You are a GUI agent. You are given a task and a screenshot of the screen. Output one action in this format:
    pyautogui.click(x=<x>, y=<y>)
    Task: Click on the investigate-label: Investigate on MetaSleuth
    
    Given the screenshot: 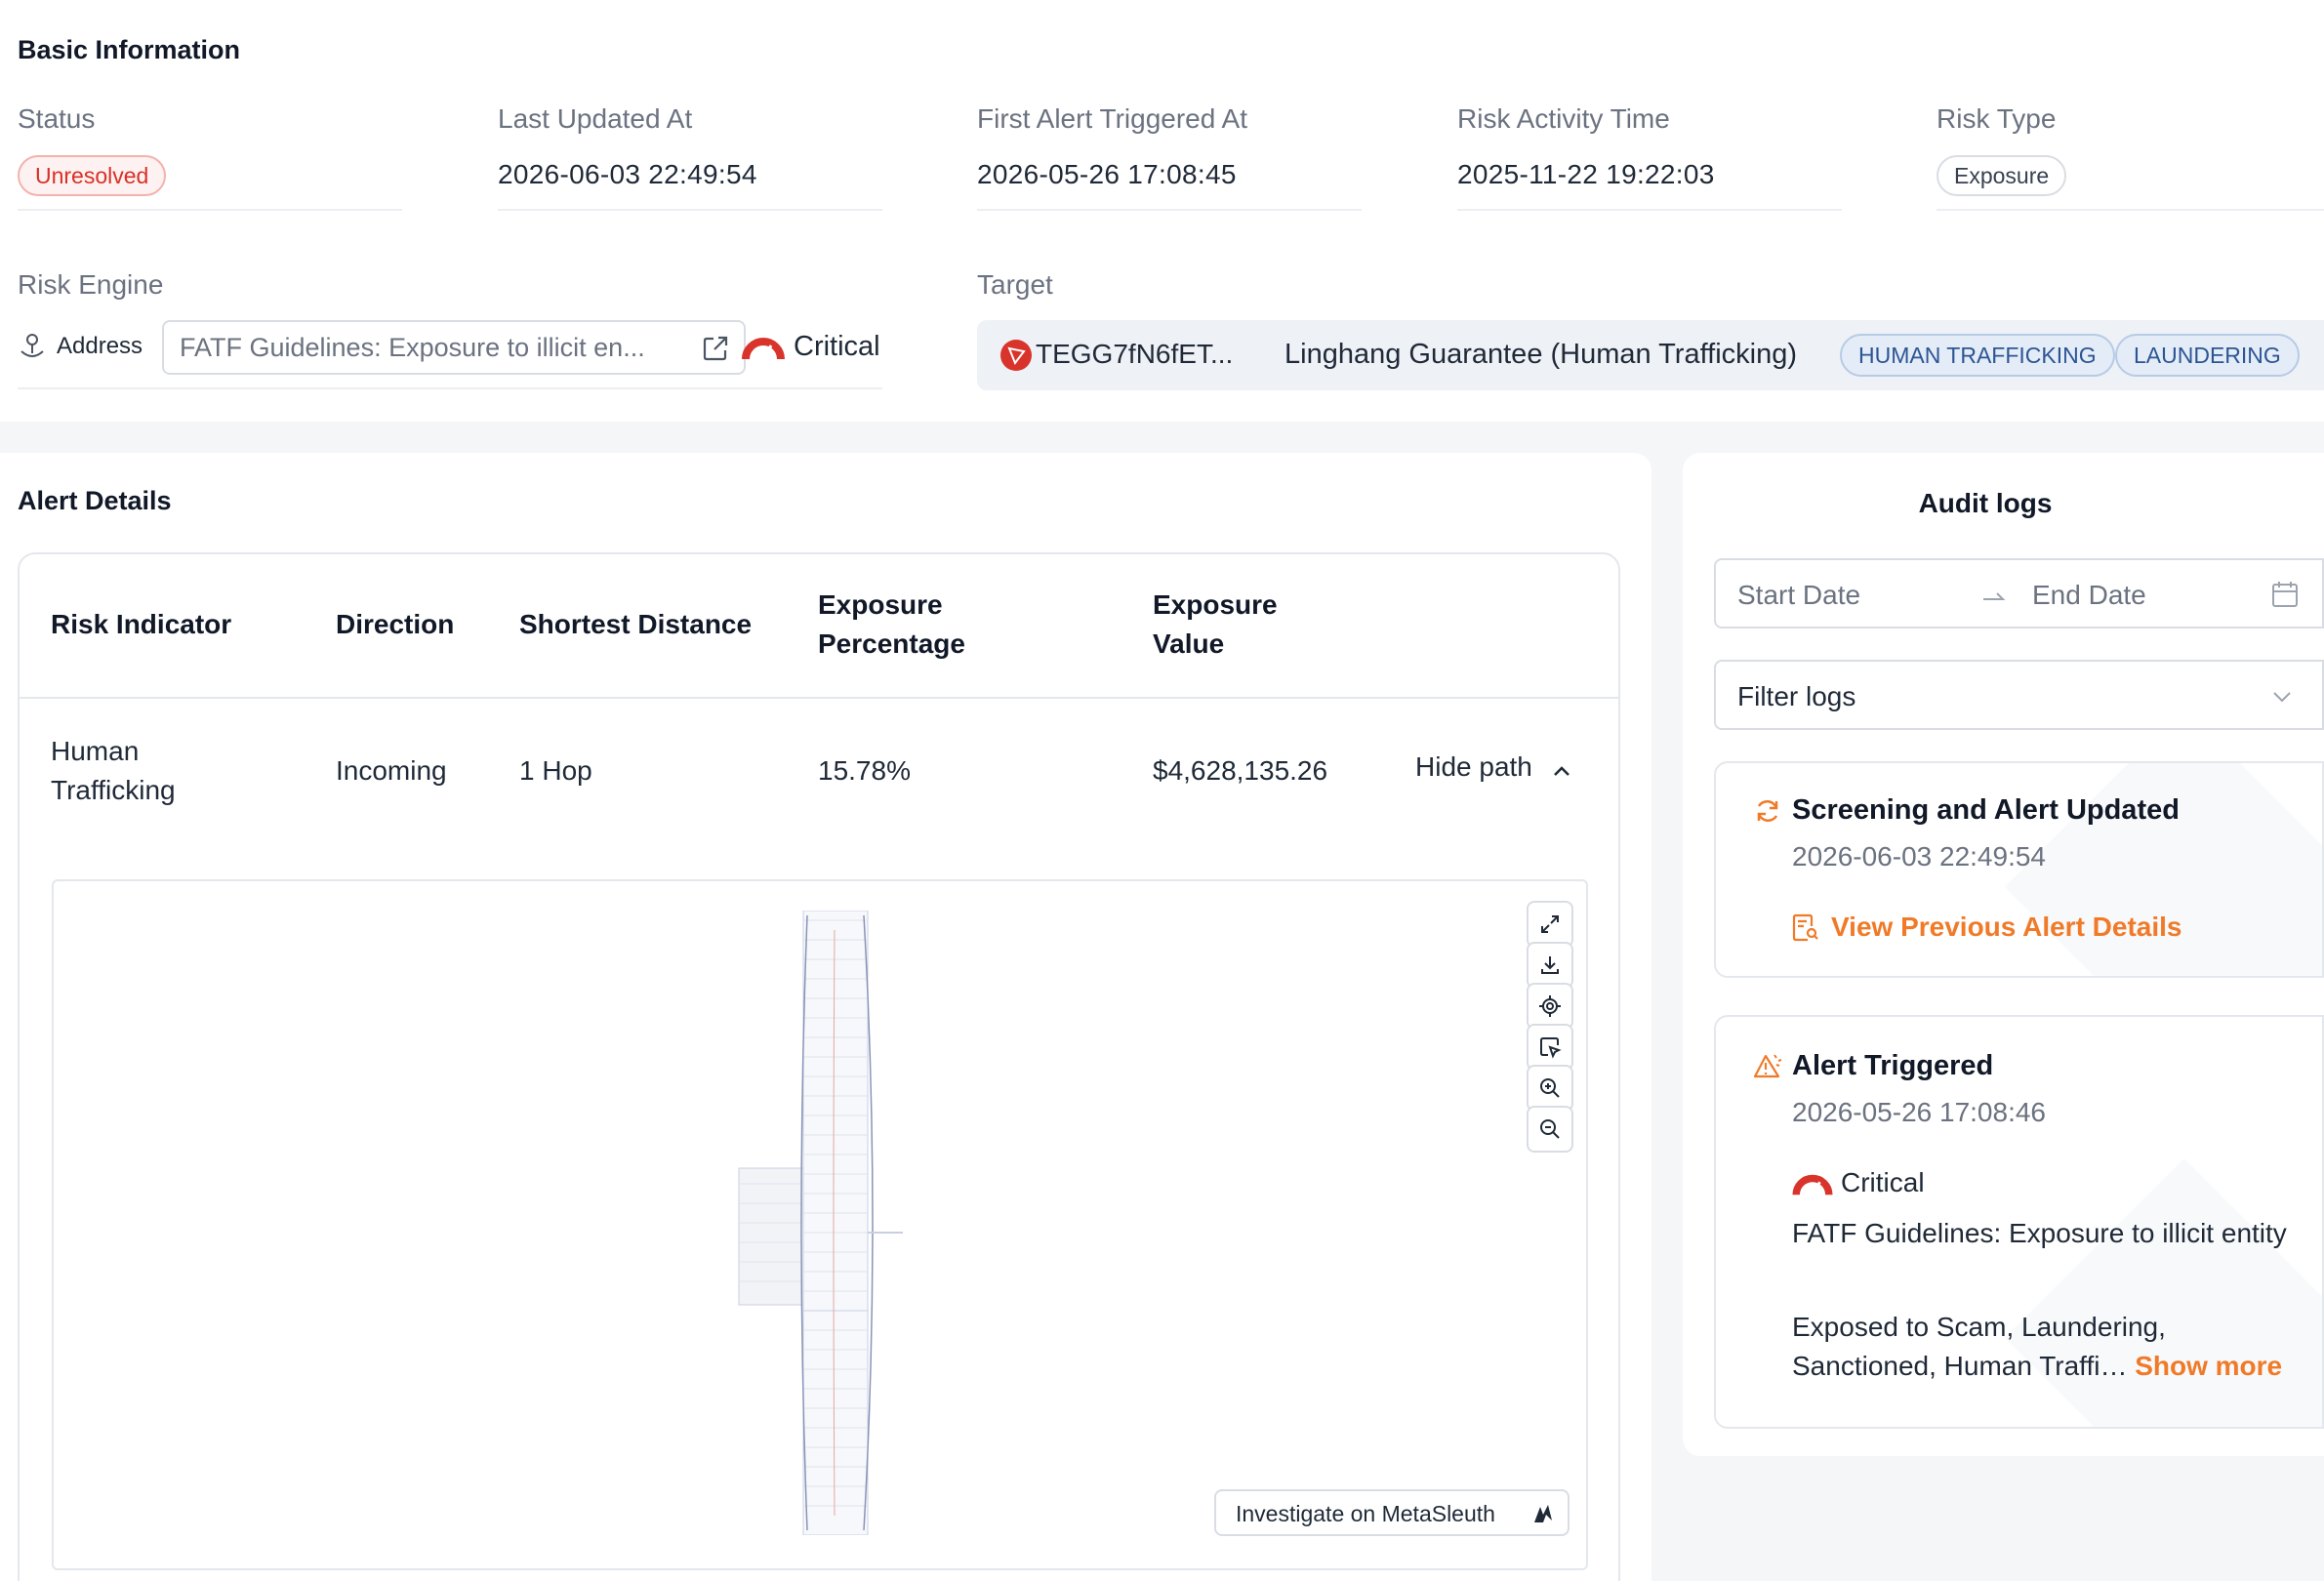 What is the action you would take?
    pyautogui.click(x=1365, y=1513)
    